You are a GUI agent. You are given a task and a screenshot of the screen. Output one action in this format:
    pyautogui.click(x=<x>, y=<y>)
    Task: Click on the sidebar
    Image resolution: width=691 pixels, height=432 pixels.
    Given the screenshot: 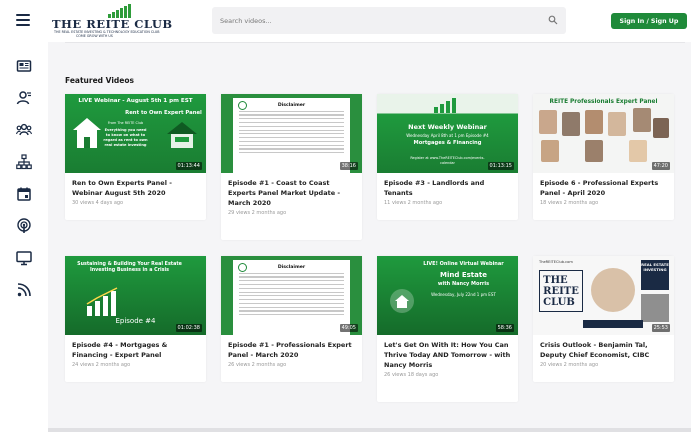 What is the action you would take?
    pyautogui.click(x=24, y=216)
    